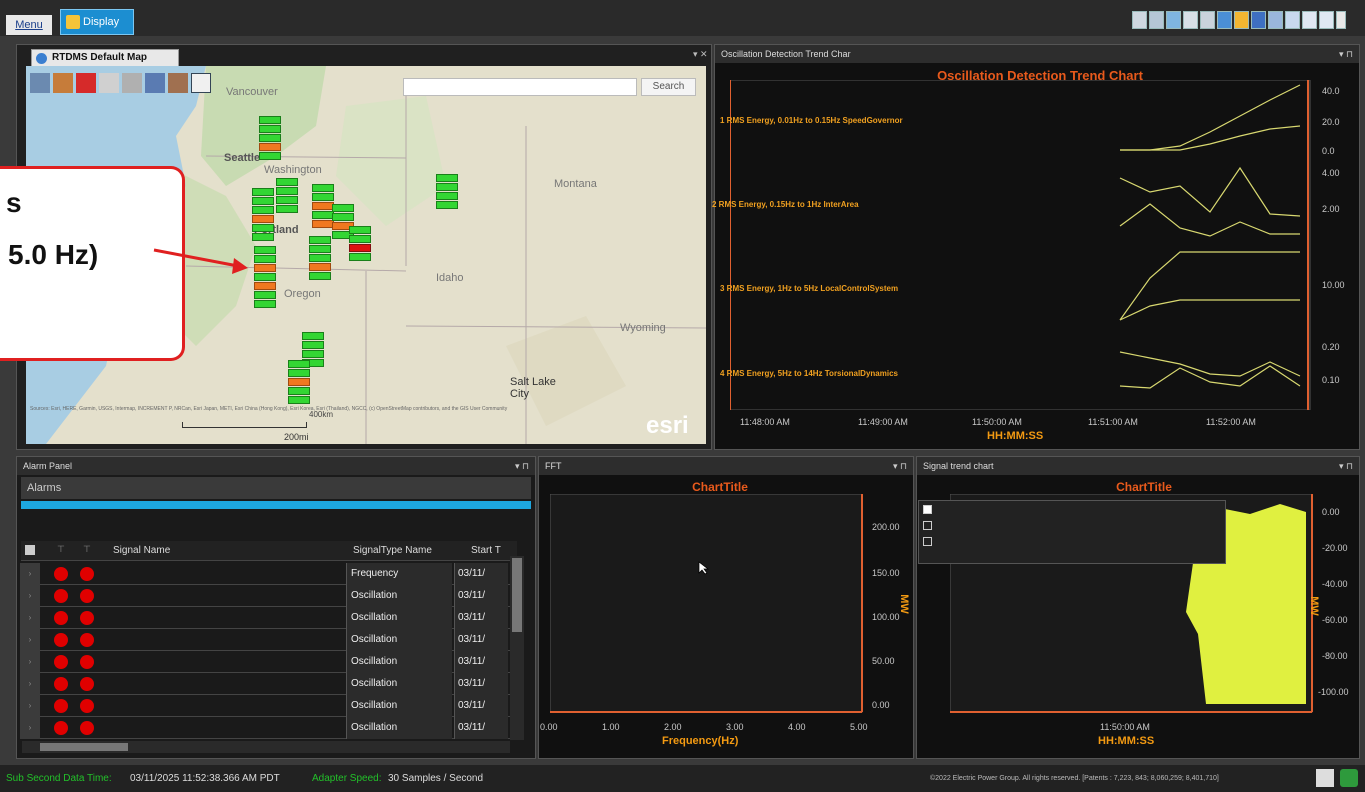 The image size is (1365, 792). What do you see at coordinates (517, 648) in the screenshot?
I see `vertical-scrollbar` at bounding box center [517, 648].